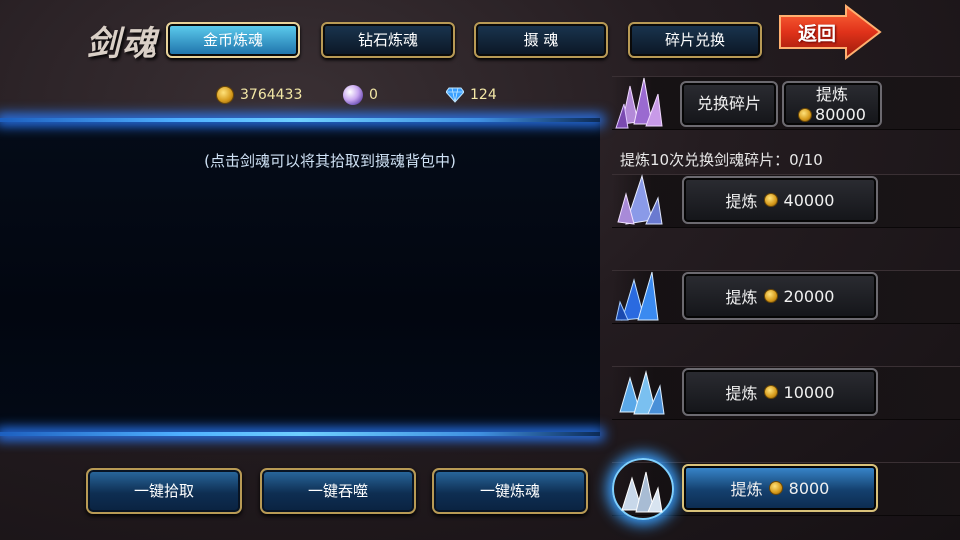 The image size is (960, 540). What do you see at coordinates (300, 434) in the screenshot?
I see `panel-glow-bottom` at bounding box center [300, 434].